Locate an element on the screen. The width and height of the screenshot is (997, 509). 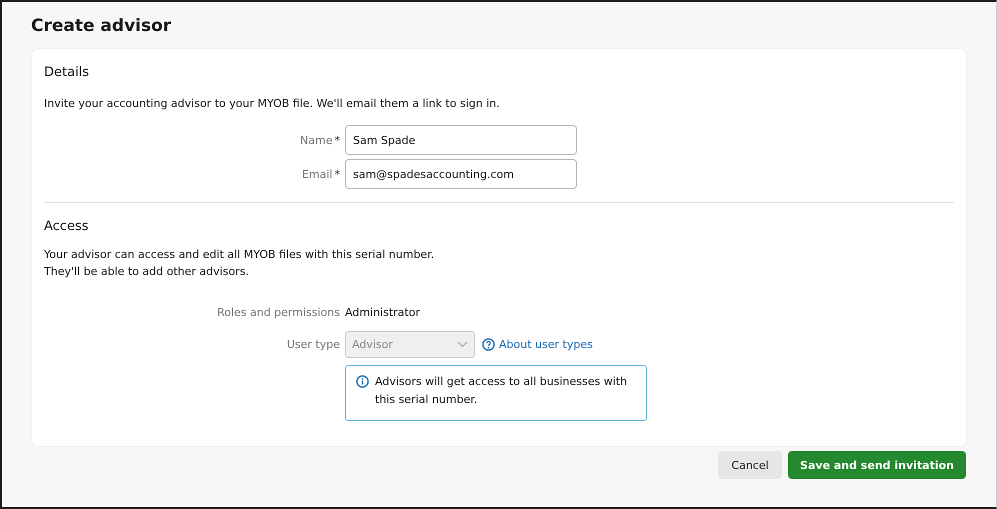
info-text: Advisors will get access to all businesses with this serial number. is located at coordinates (501, 391).